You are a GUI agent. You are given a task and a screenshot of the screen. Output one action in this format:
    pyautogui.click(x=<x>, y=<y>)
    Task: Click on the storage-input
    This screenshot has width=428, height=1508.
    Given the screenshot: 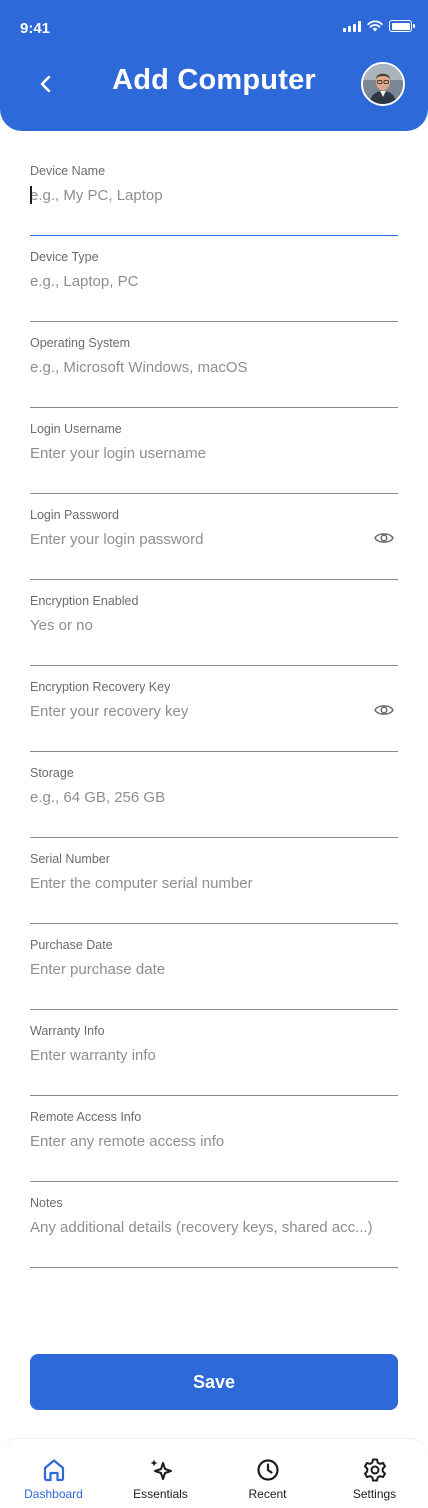 What is the action you would take?
    pyautogui.click(x=214, y=797)
    